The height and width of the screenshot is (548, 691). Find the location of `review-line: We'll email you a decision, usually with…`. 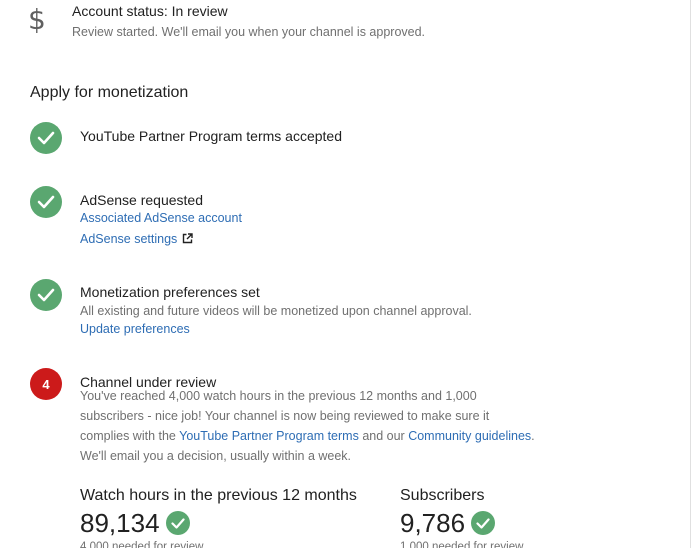

review-line: We'll email you a decision, usually with… is located at coordinates (216, 456).